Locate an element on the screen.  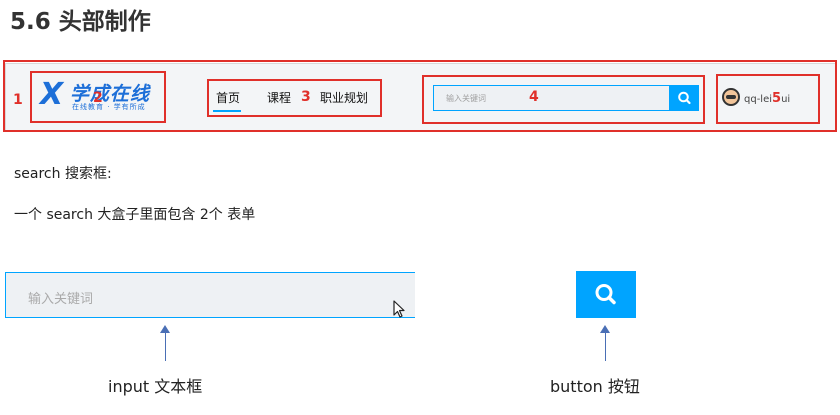
section-title: 5.6 头部制作 is located at coordinates (80, 22).